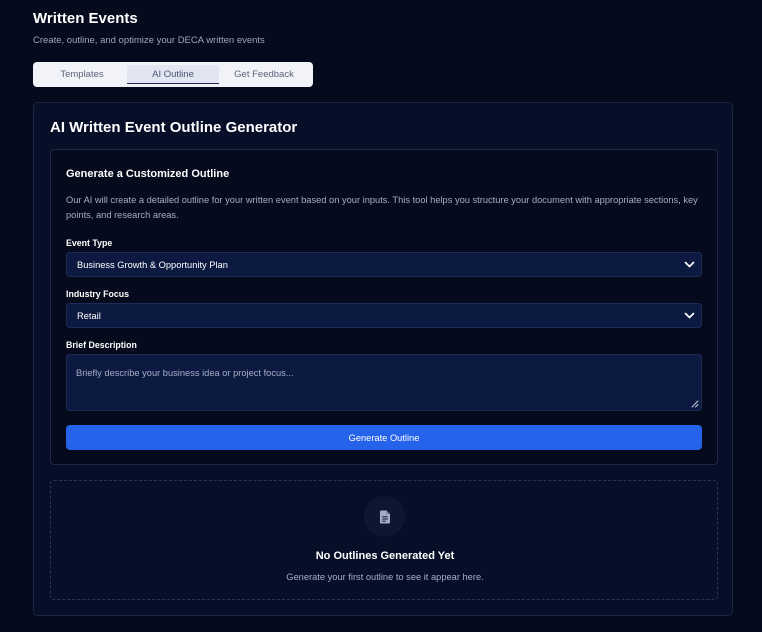 The width and height of the screenshot is (762, 632). What do you see at coordinates (85, 18) in the screenshot?
I see `page-title: Written Events` at bounding box center [85, 18].